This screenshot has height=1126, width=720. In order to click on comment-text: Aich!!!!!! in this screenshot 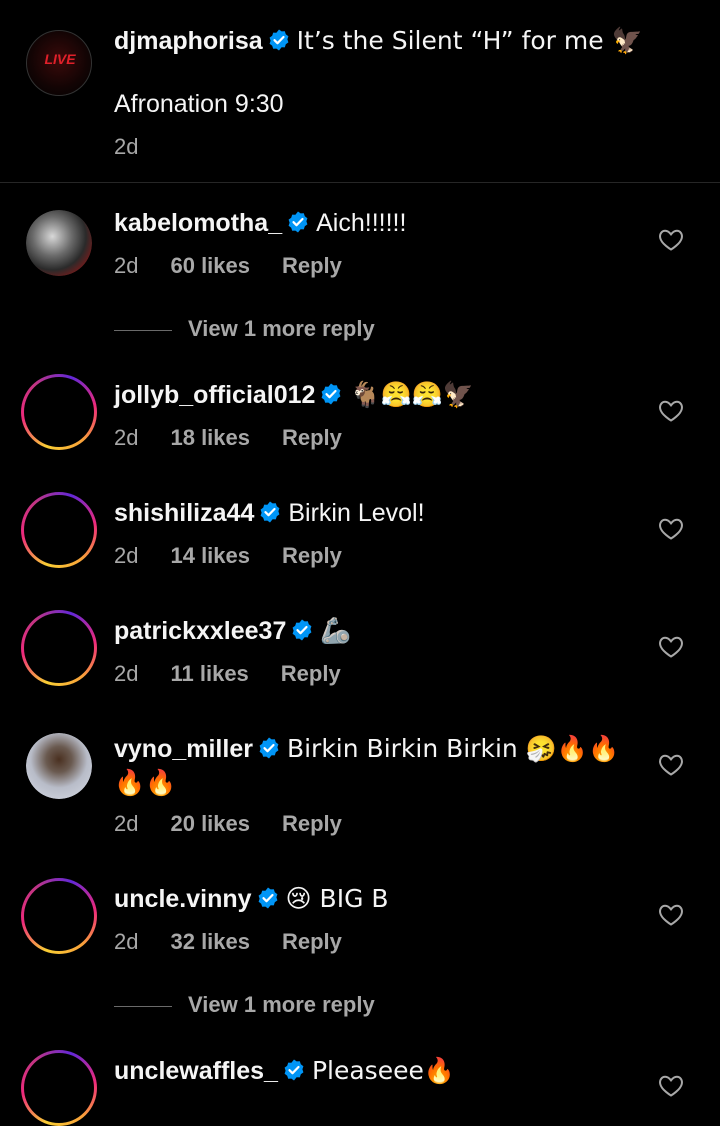, I will do `click(361, 223)`.